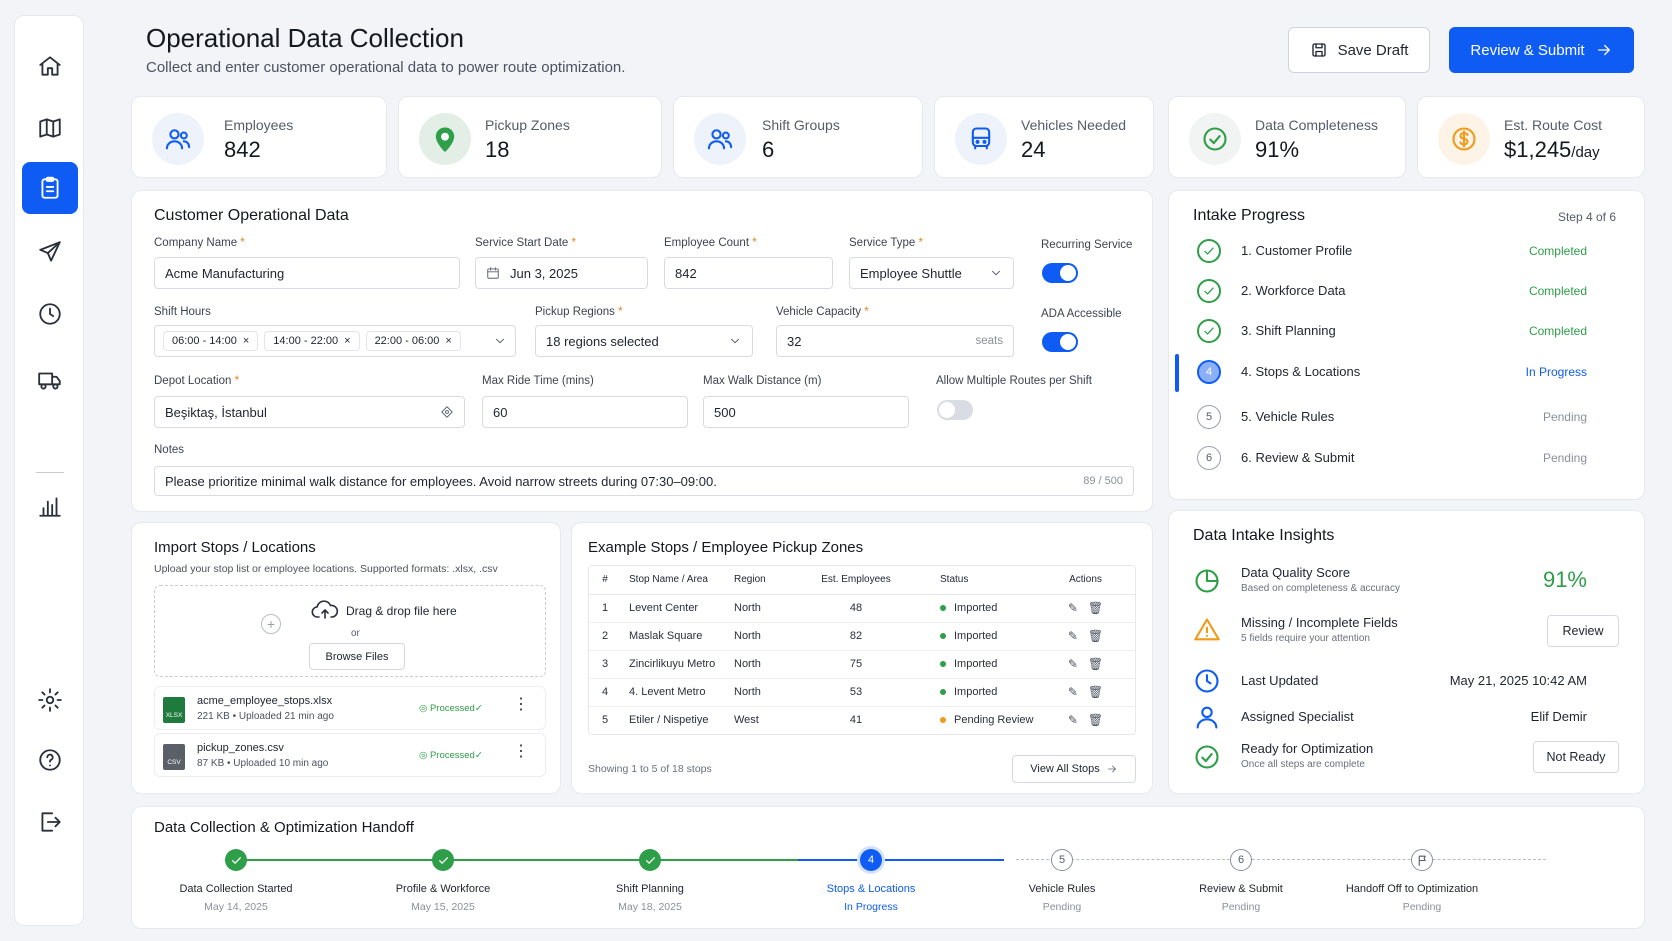  Describe the element at coordinates (971, 692) in the screenshot. I see `status-cell: Imported` at that location.